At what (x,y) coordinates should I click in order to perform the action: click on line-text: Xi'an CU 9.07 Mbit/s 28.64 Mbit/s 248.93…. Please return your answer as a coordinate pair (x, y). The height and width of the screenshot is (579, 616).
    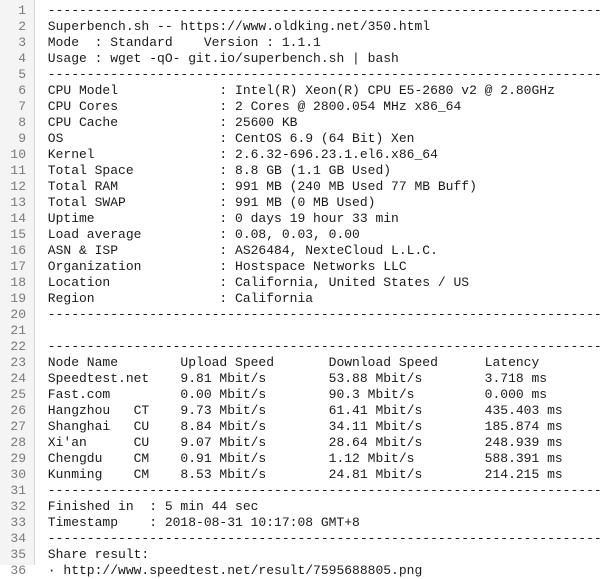
    Looking at the image, I should click on (301, 442).